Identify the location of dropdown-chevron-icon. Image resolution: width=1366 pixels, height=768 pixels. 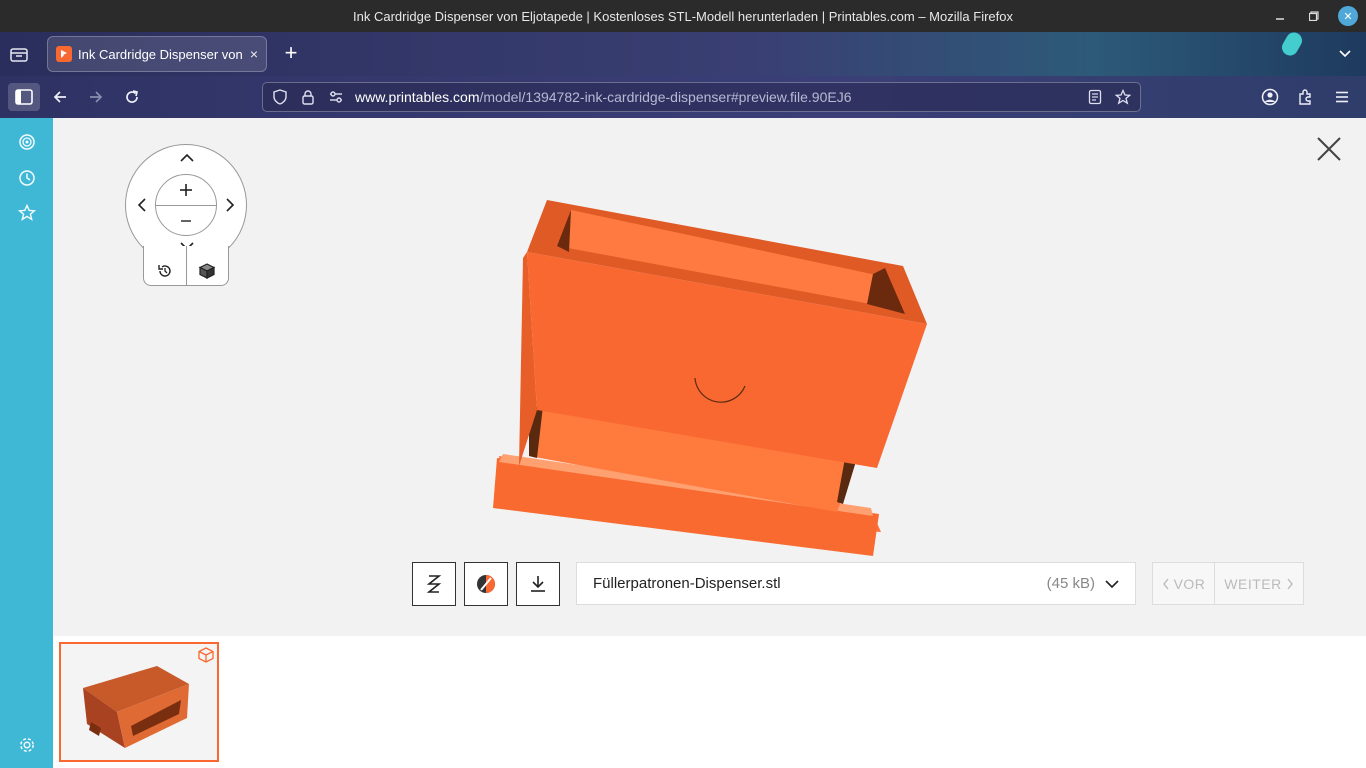
(1112, 583).